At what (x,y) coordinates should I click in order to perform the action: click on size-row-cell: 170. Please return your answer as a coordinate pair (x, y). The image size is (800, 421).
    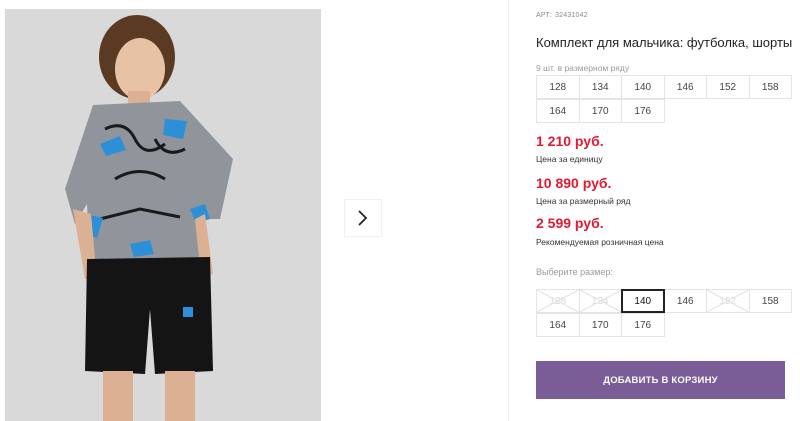
    Looking at the image, I should click on (600, 111).